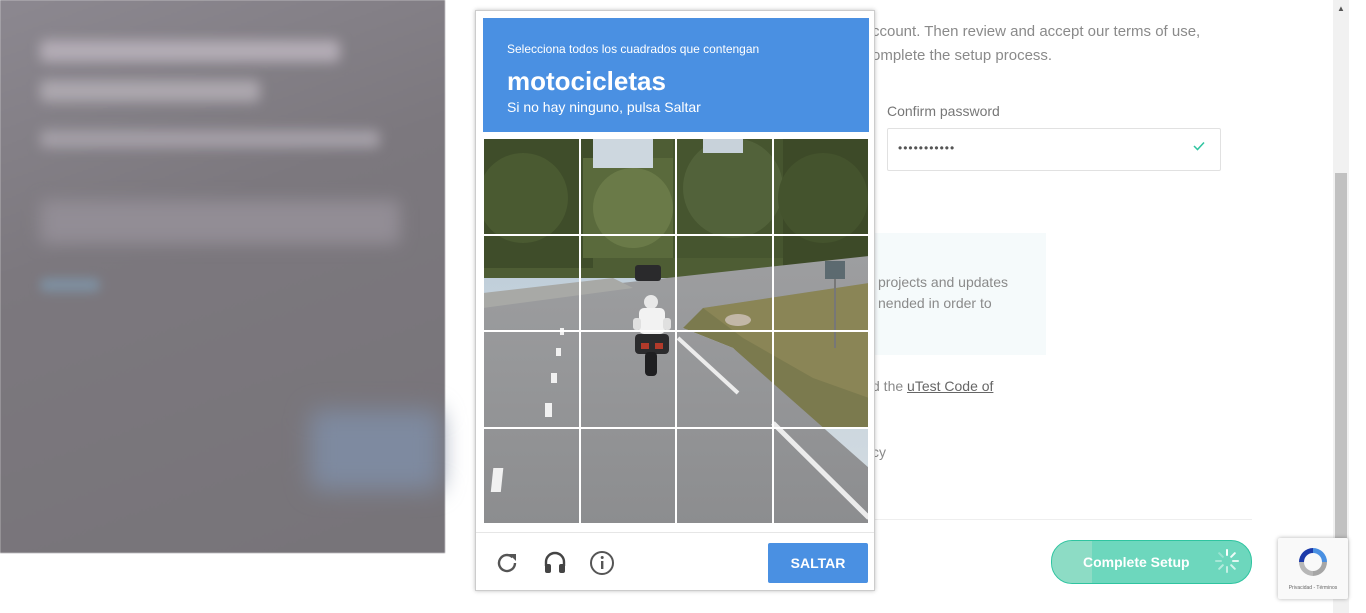  Describe the element at coordinates (375, 450) in the screenshot. I see `hero-image-blur` at that location.